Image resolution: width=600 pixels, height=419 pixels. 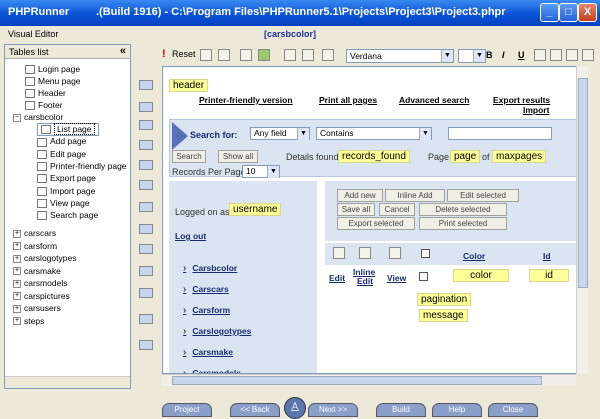 I want to click on records-found-tag: records_found, so click(x=374, y=156).